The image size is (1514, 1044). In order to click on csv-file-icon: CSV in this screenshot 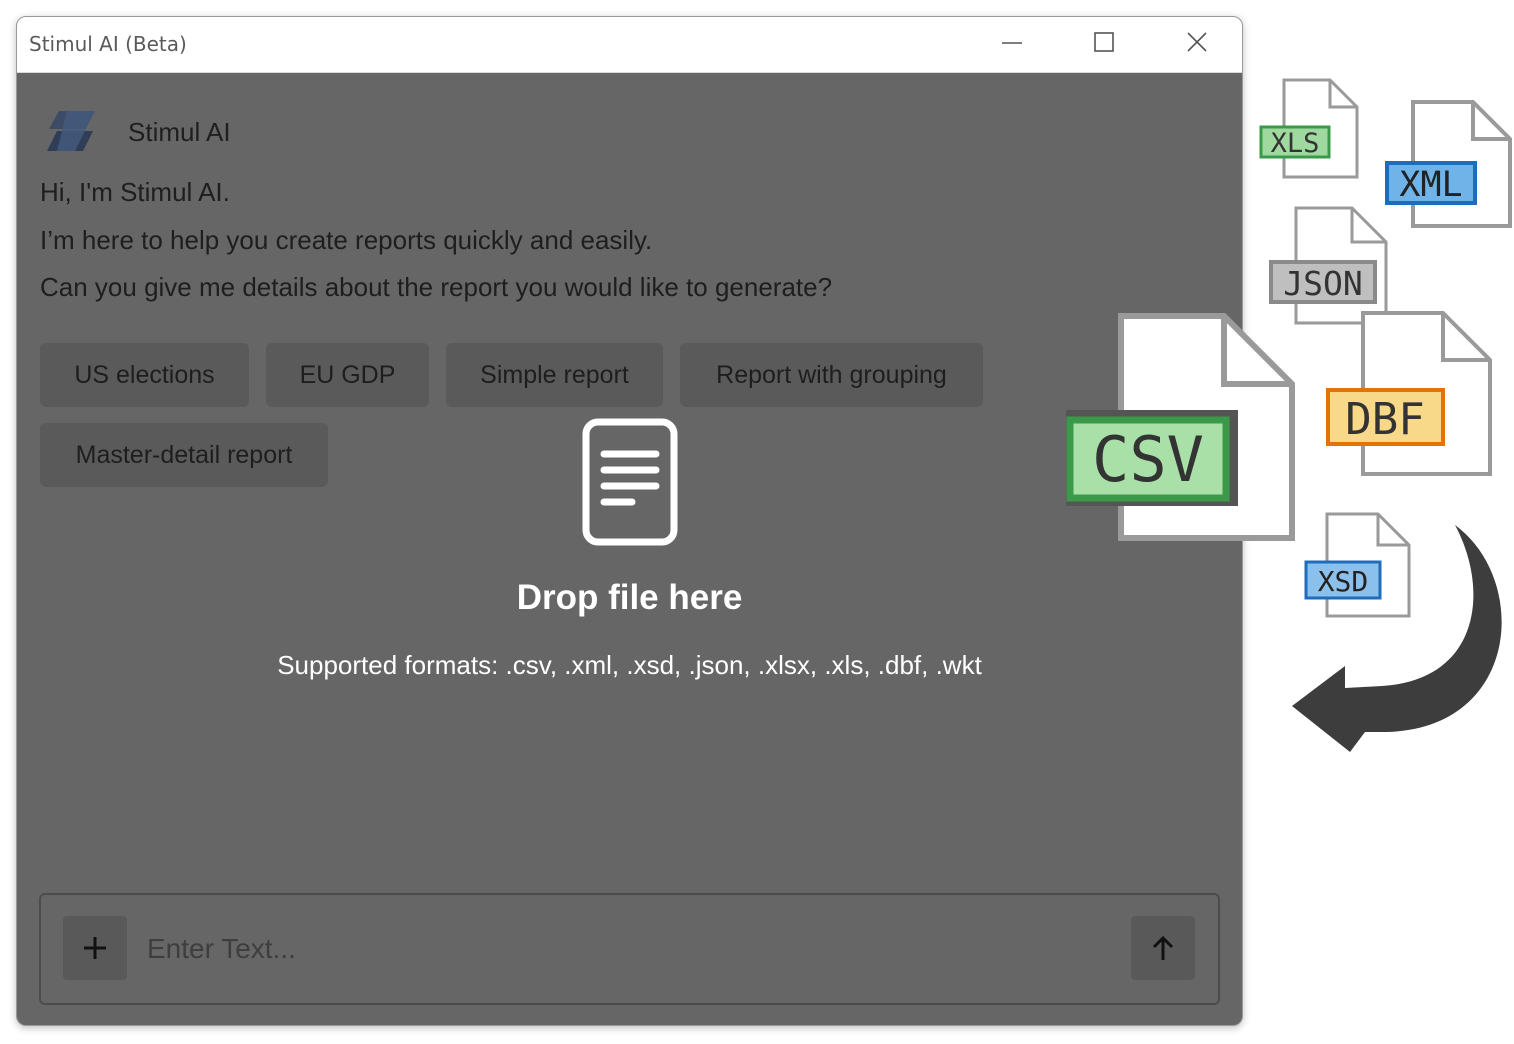, I will do `click(1180, 427)`.